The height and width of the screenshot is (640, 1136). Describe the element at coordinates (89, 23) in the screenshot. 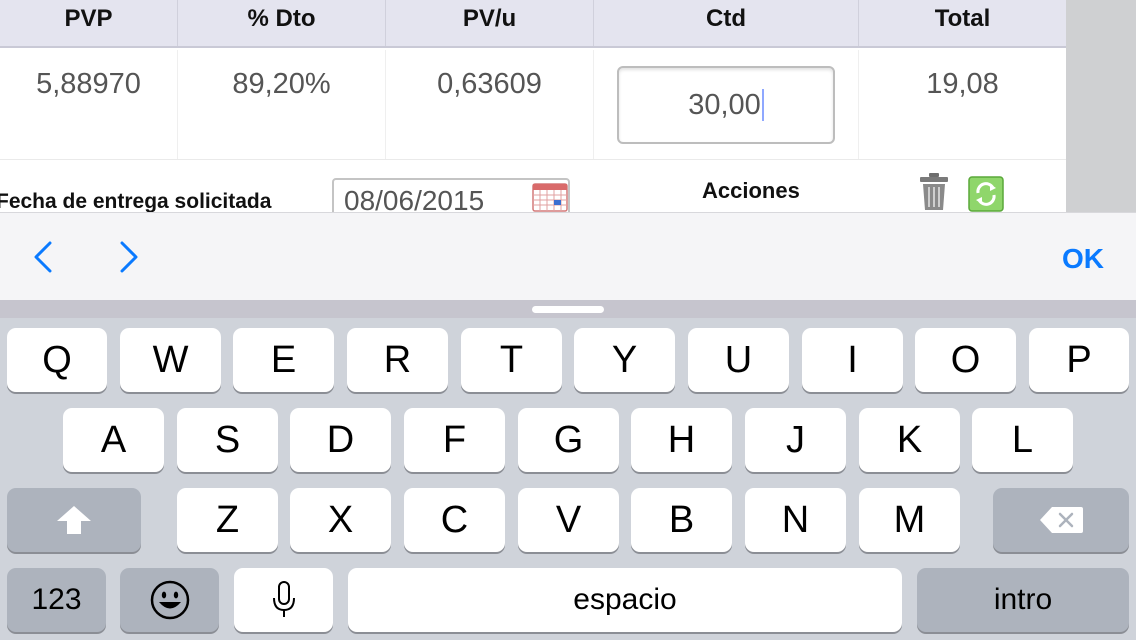

I see `column-header-pvp: PVP` at that location.